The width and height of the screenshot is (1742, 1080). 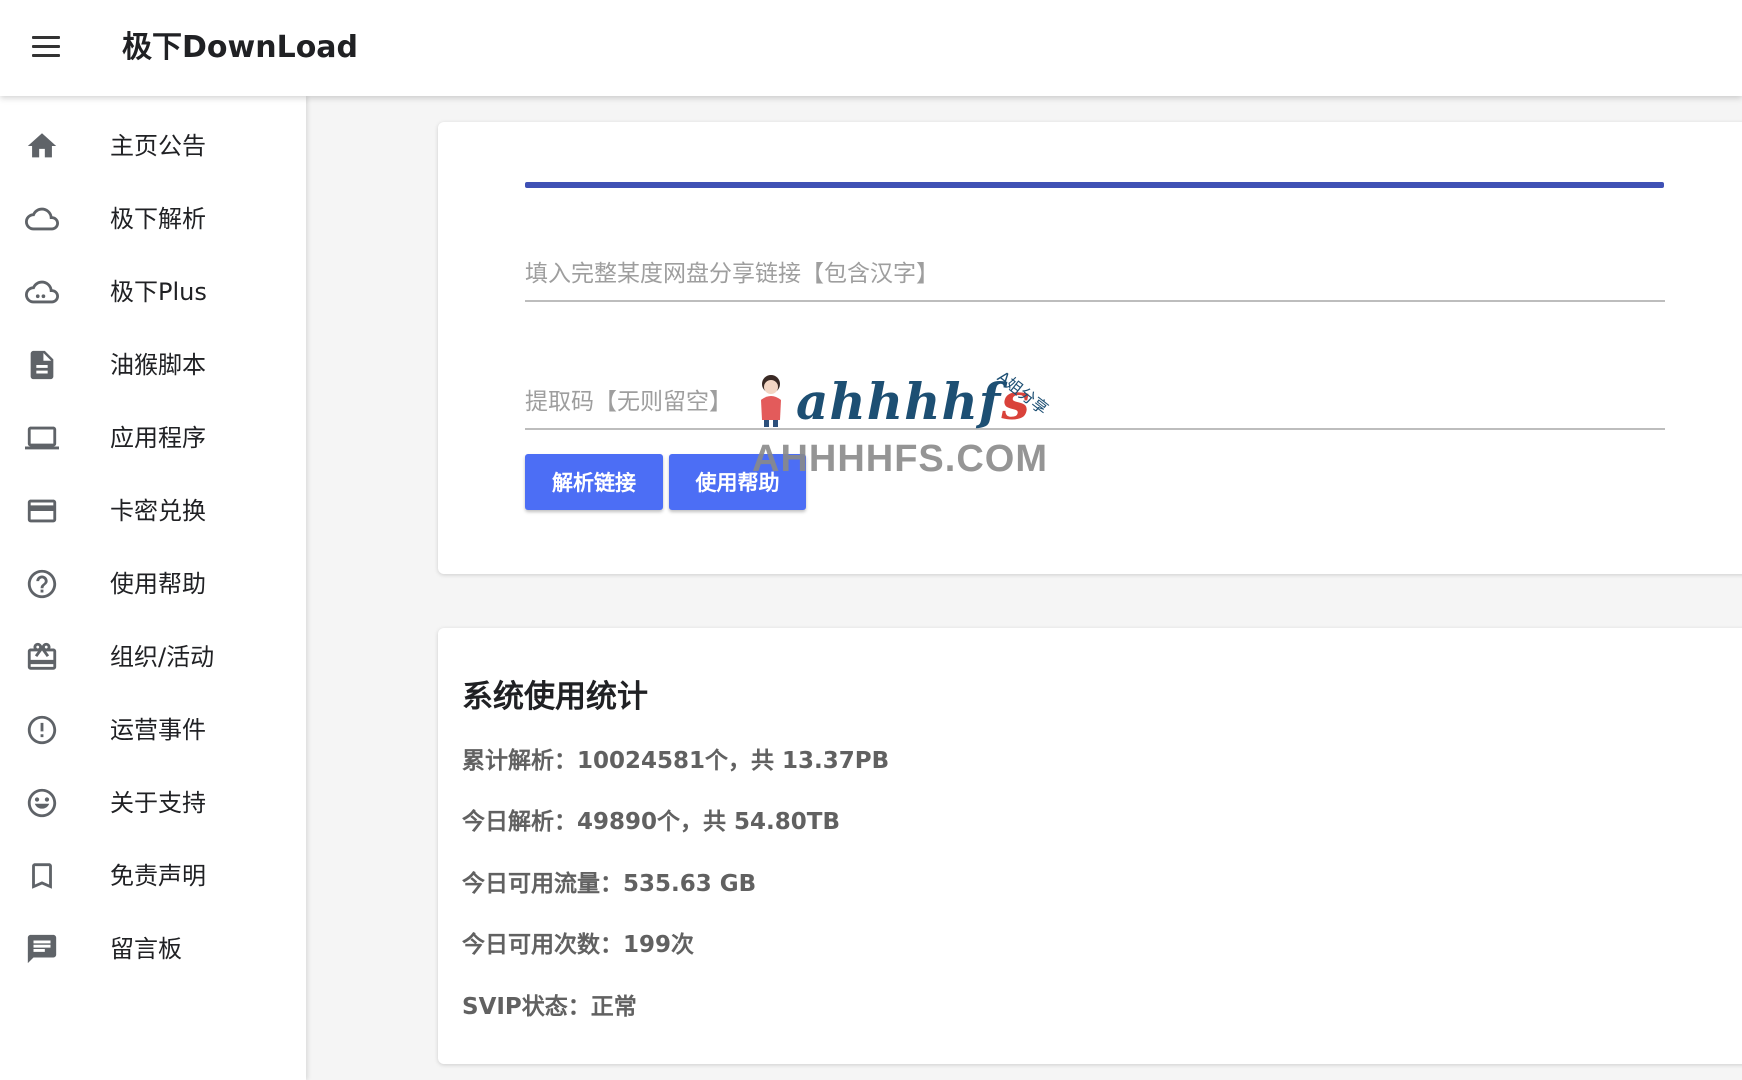 What do you see at coordinates (676, 761) in the screenshot?
I see `stat-total-parsed: 累计解析：10024581个，共 13.37PB` at bounding box center [676, 761].